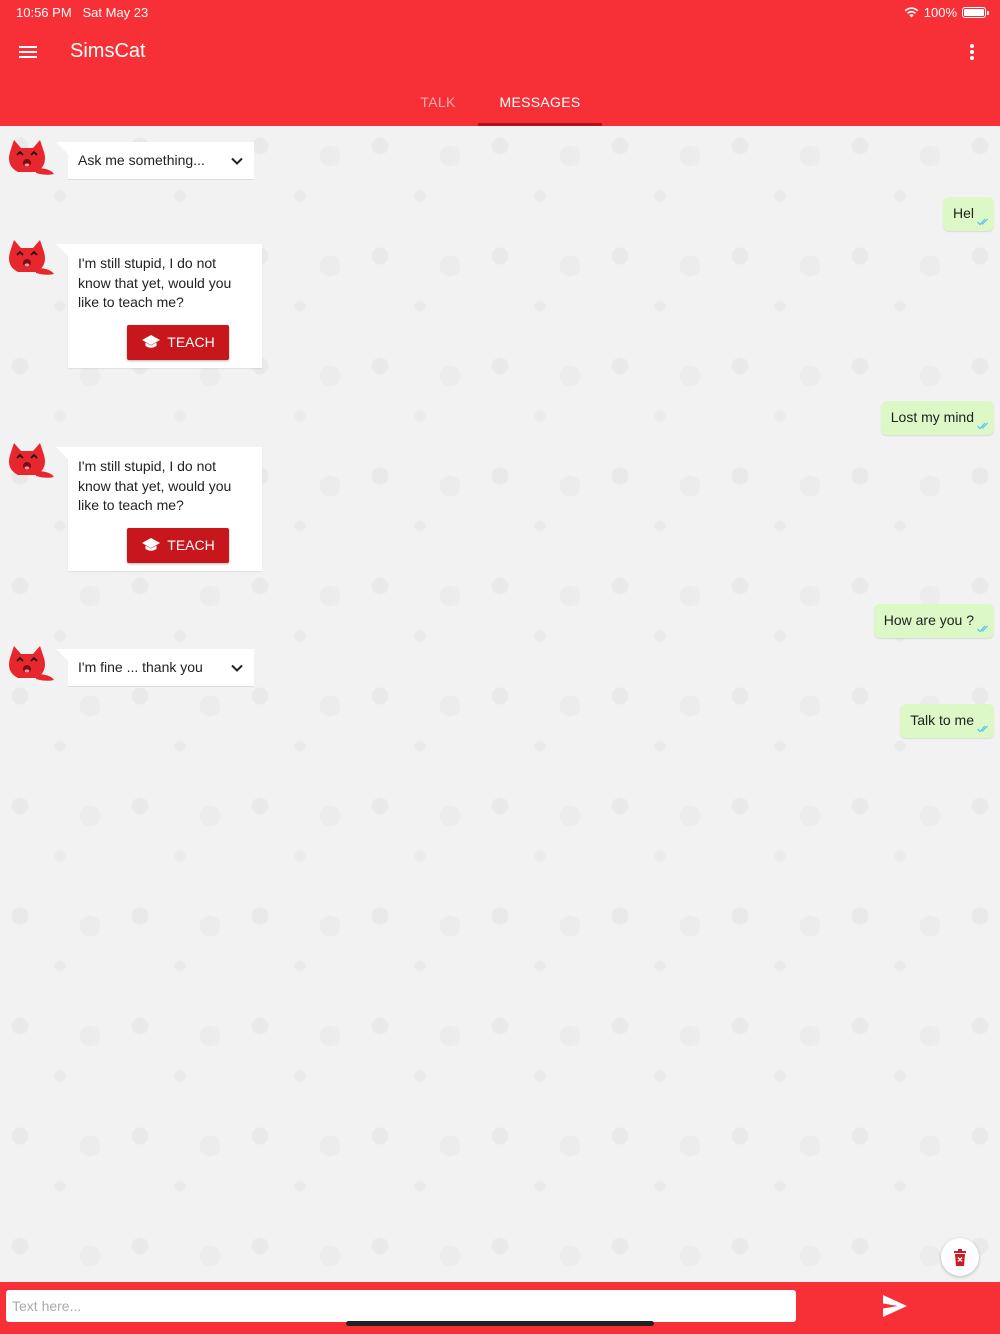 The height and width of the screenshot is (1334, 1000). I want to click on battery-icon, so click(975, 12).